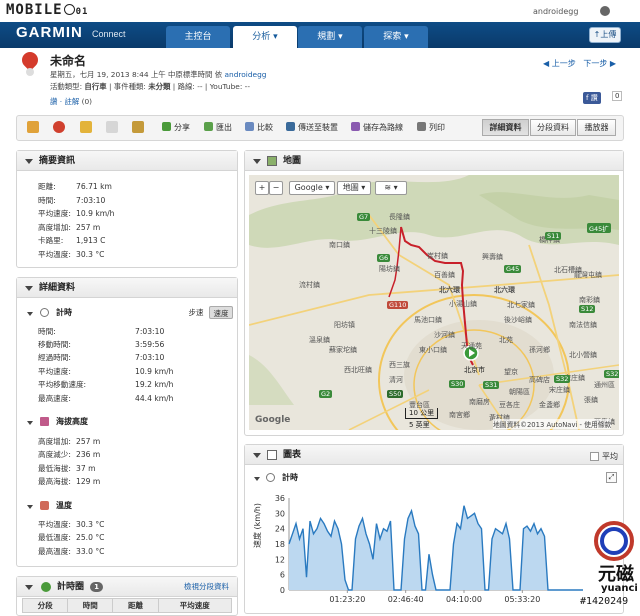 This screenshot has height=616, width=640. I want to click on clock-icon, so click(270, 477).